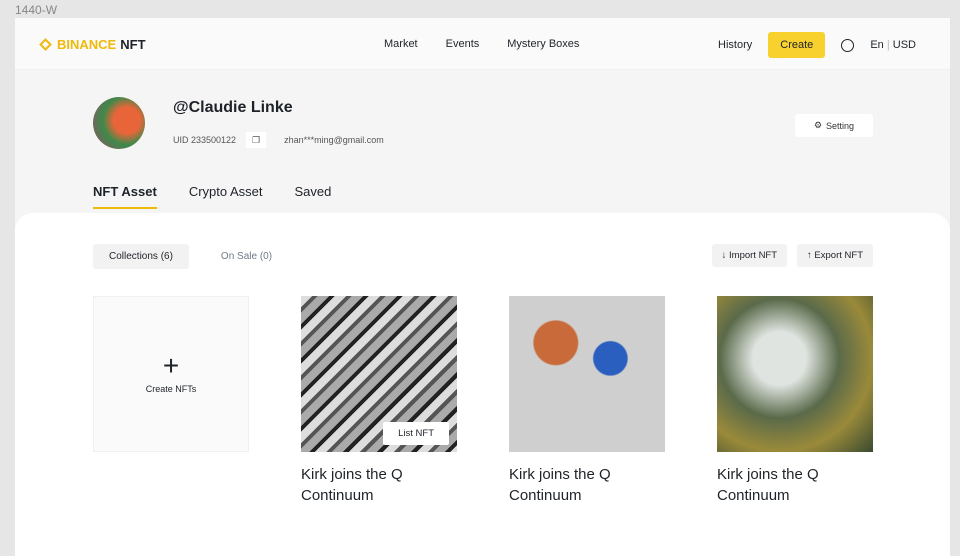 This screenshot has height=556, width=960. Describe the element at coordinates (45, 44) in the screenshot. I see `binance-logo-icon` at that location.